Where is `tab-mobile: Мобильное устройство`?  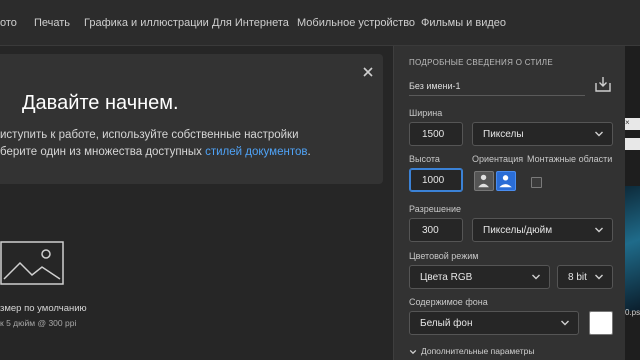 tab-mobile: Мобильное устройство is located at coordinates (356, 23).